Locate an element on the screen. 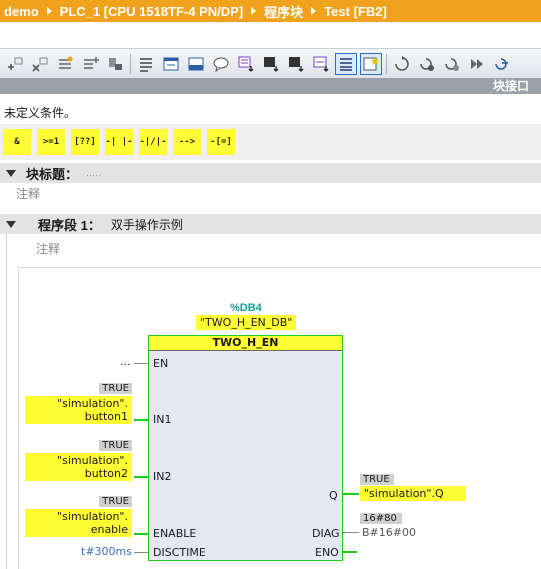  pin-q: Q is located at coordinates (333, 495).